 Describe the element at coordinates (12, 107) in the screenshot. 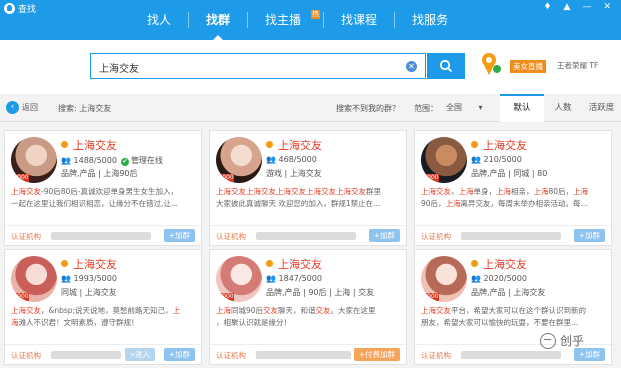

I see `back-arrow-icon: ‹` at that location.